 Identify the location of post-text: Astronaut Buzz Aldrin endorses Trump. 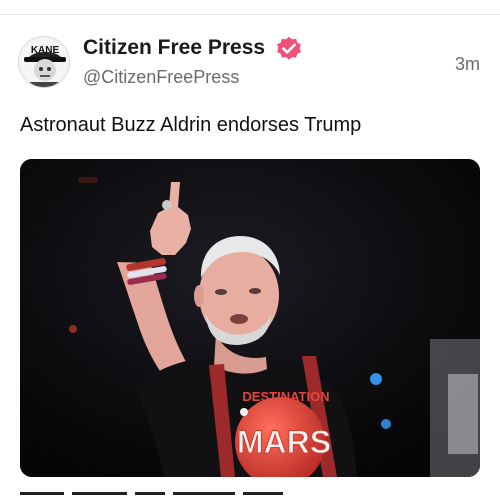
(191, 125).